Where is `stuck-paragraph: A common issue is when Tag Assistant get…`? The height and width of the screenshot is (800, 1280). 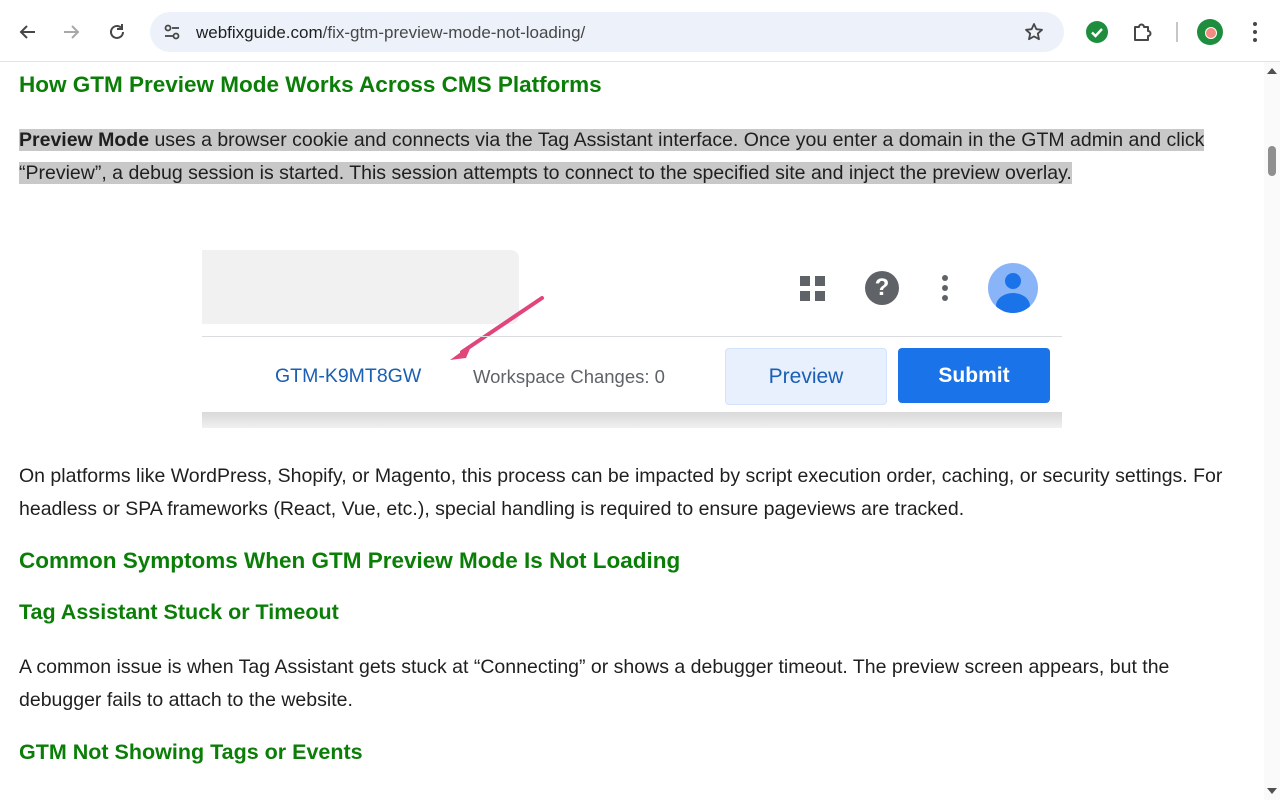
stuck-paragraph: A common issue is when Tag Assistant get… is located at coordinates (594, 683).